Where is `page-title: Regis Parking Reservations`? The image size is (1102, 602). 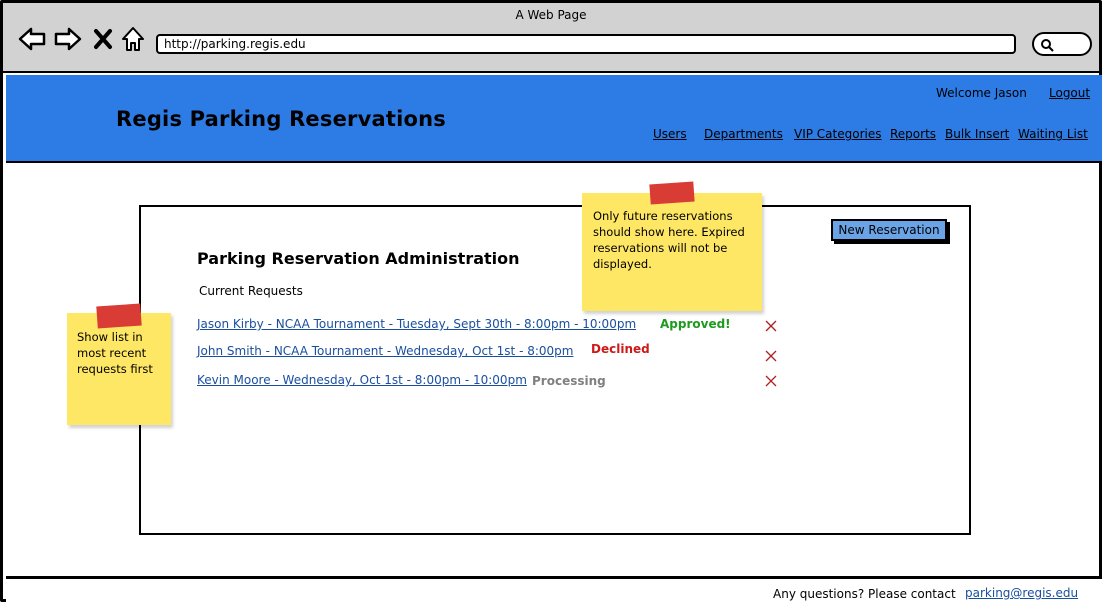 page-title: Regis Parking Reservations is located at coordinates (281, 119).